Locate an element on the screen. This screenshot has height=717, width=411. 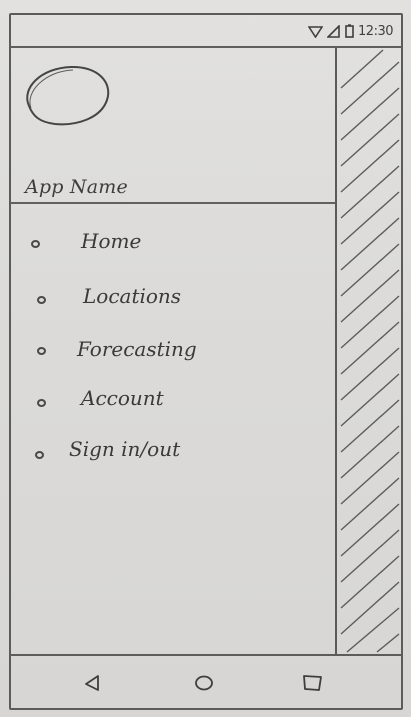
navigation-bar is located at coordinates (206, 681).